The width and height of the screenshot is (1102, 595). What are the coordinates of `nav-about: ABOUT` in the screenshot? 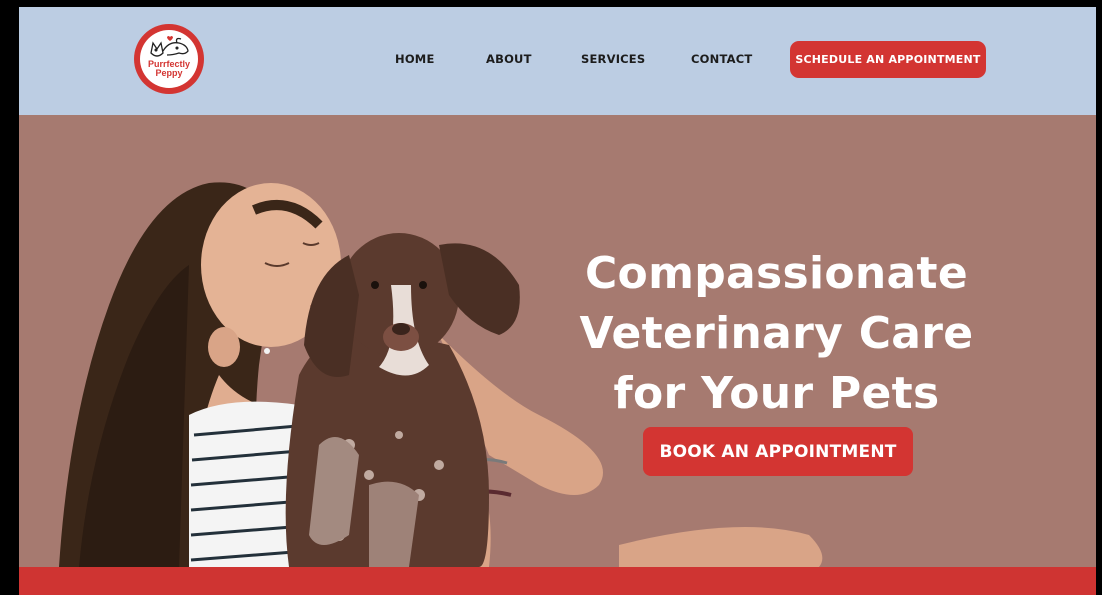 It's located at (509, 59).